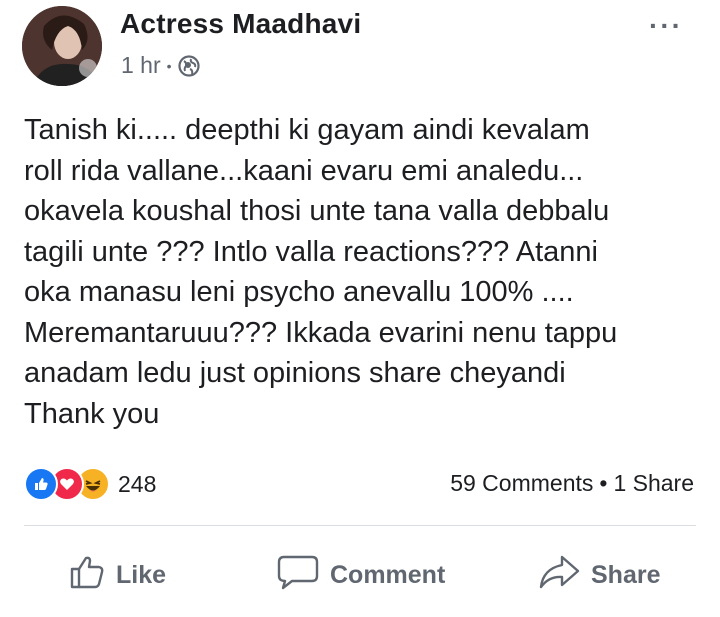  Describe the element at coordinates (41, 484) in the screenshot. I see `like-reaction-icon` at that location.